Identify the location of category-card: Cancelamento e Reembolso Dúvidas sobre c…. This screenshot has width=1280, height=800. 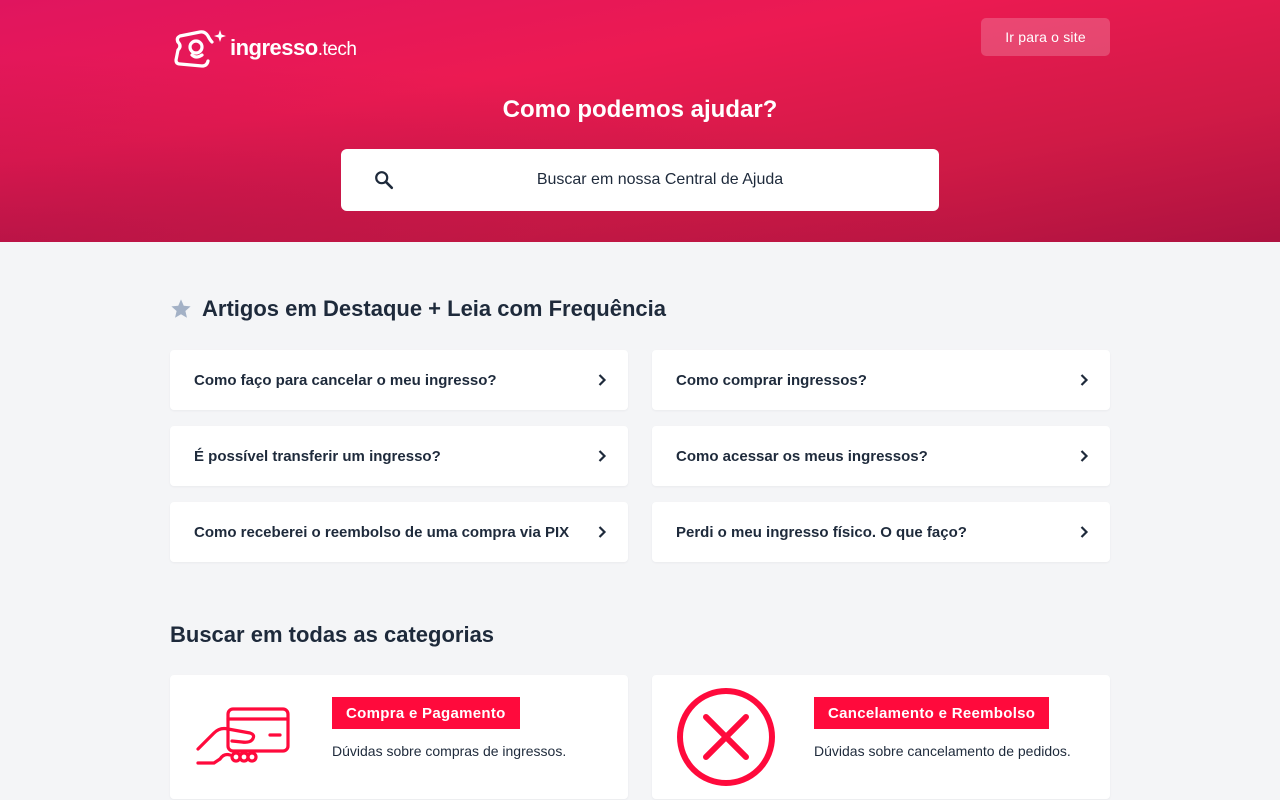
(881, 737).